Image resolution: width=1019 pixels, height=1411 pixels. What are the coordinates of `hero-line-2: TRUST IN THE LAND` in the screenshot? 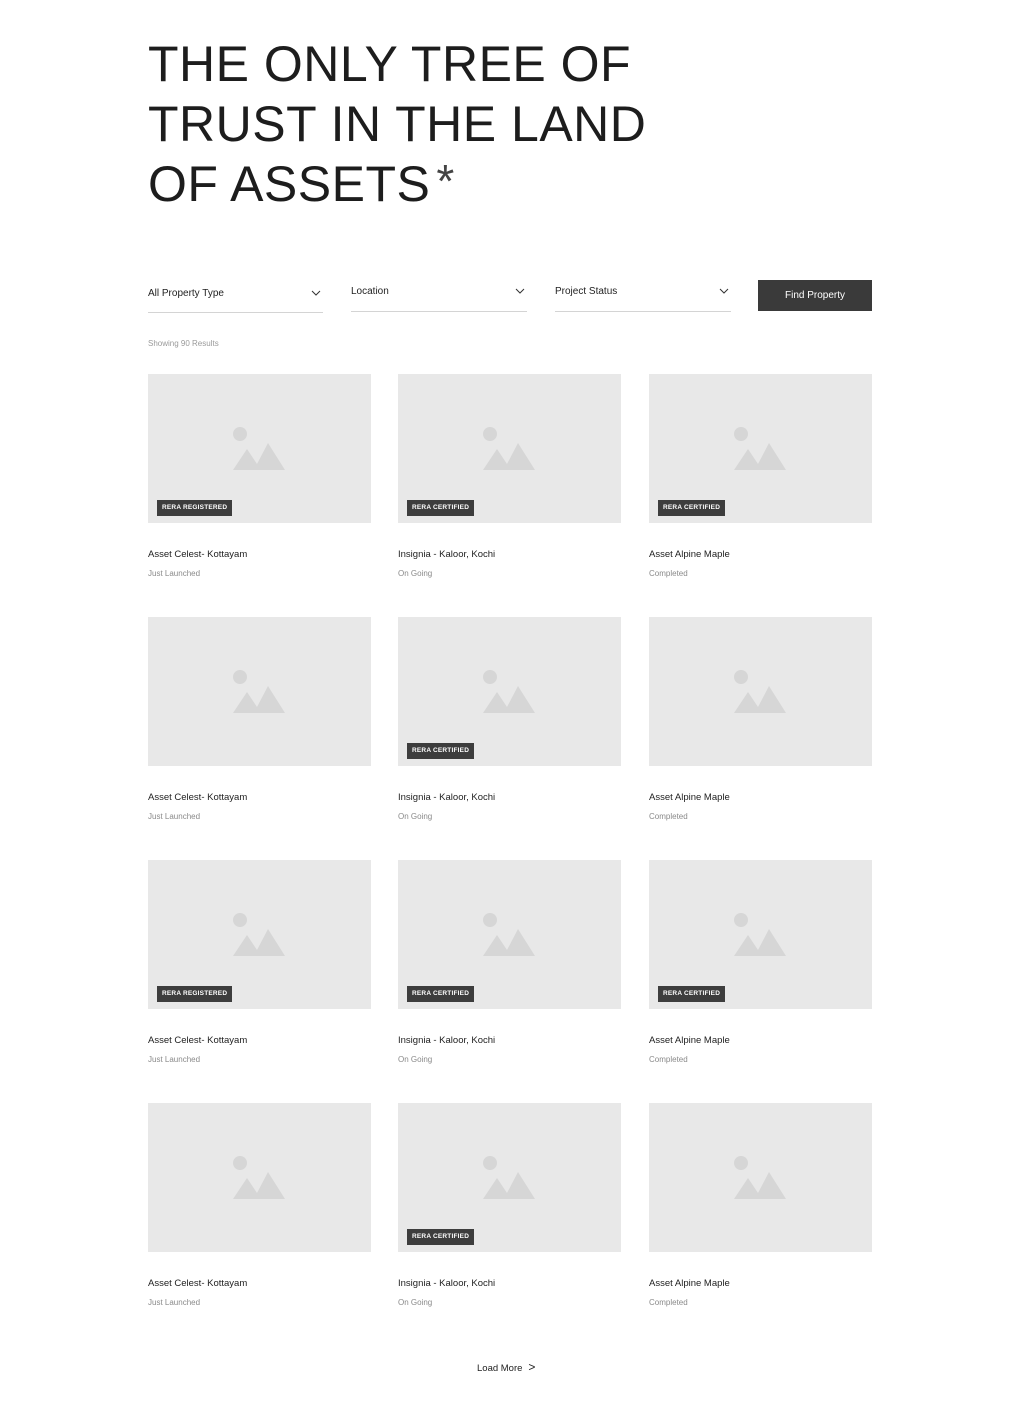 It's located at (397, 124).